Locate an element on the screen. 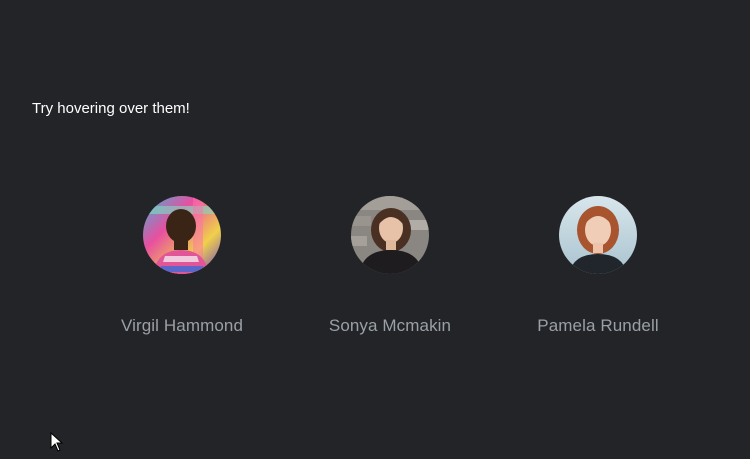 The image size is (750, 459). person-card-virgil-hammond: Virgil Hammond is located at coordinates (182, 266).